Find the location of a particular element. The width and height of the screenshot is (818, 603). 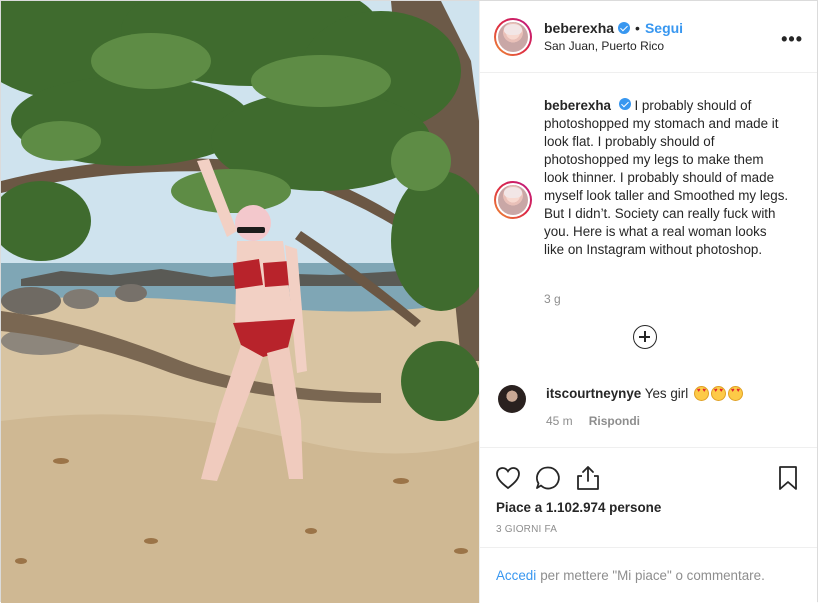

bookmark-icon is located at coordinates (788, 478).